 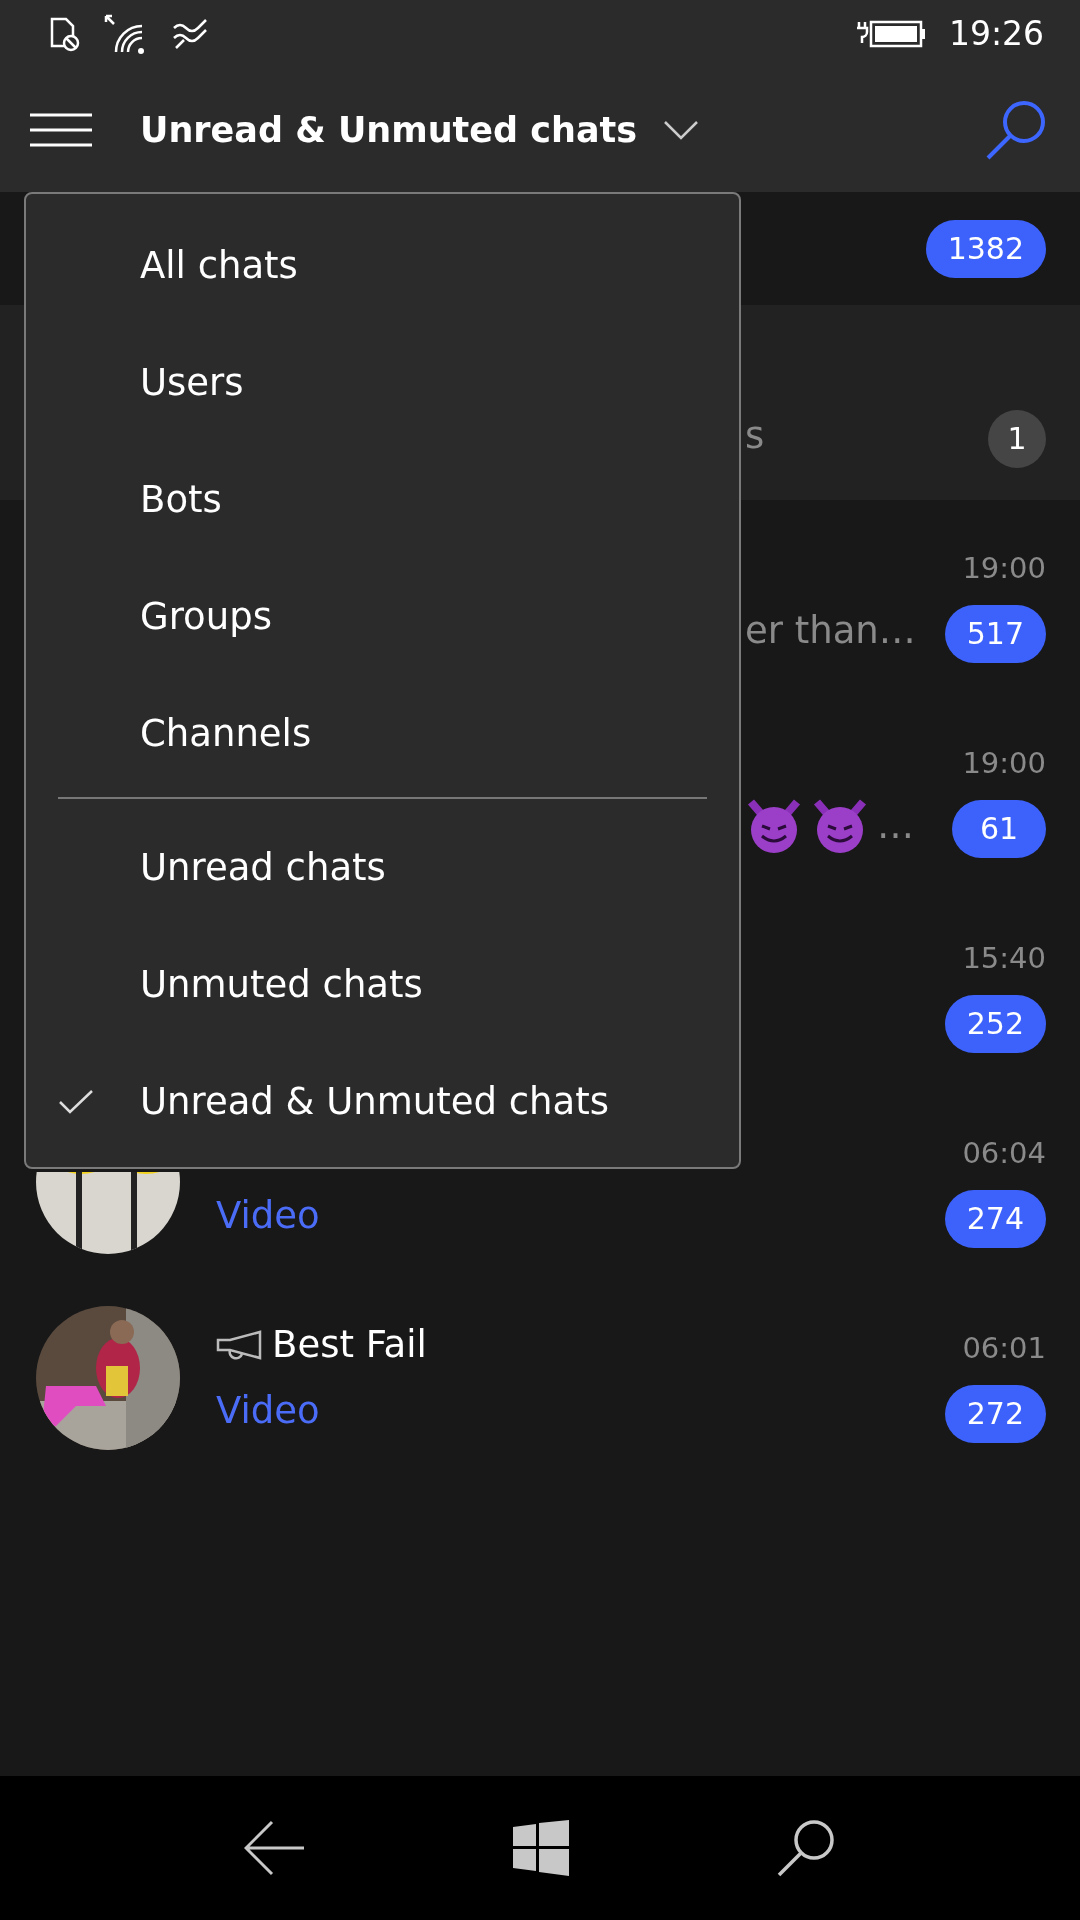 I want to click on chevron-down-icon, so click(x=681, y=129).